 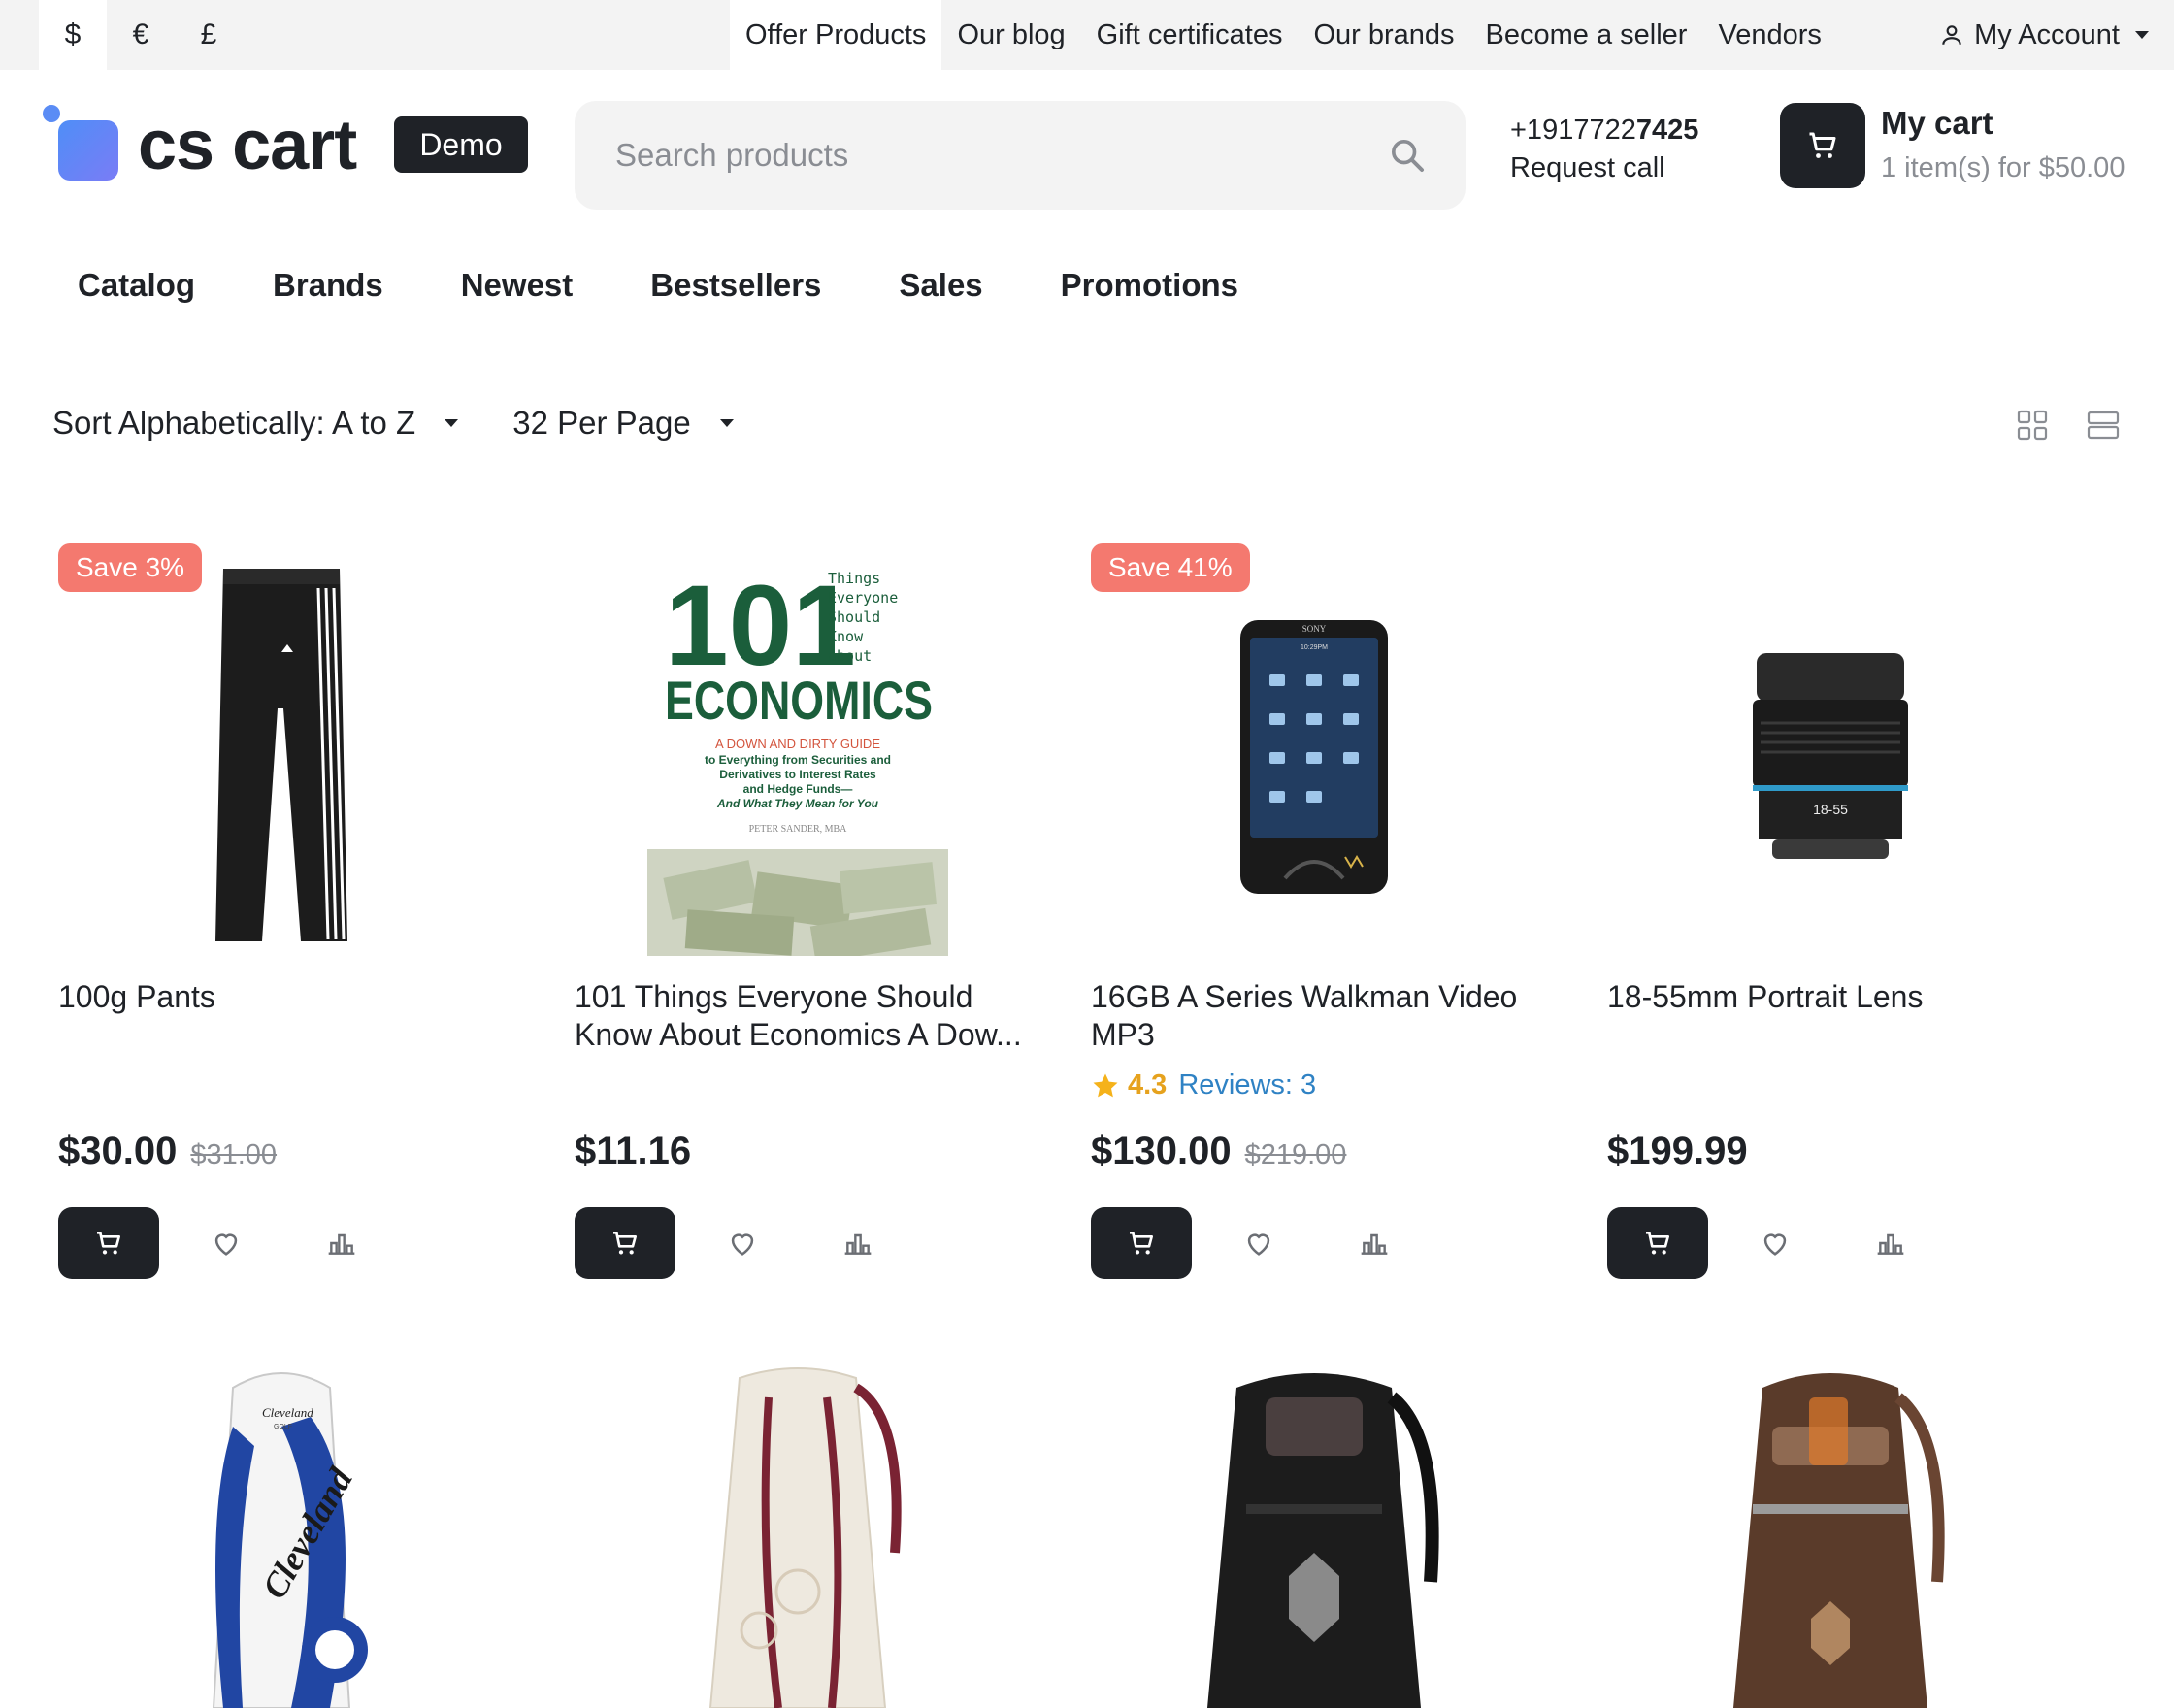 What do you see at coordinates (1667, 130) in the screenshot?
I see `phone-suffix: 7425` at bounding box center [1667, 130].